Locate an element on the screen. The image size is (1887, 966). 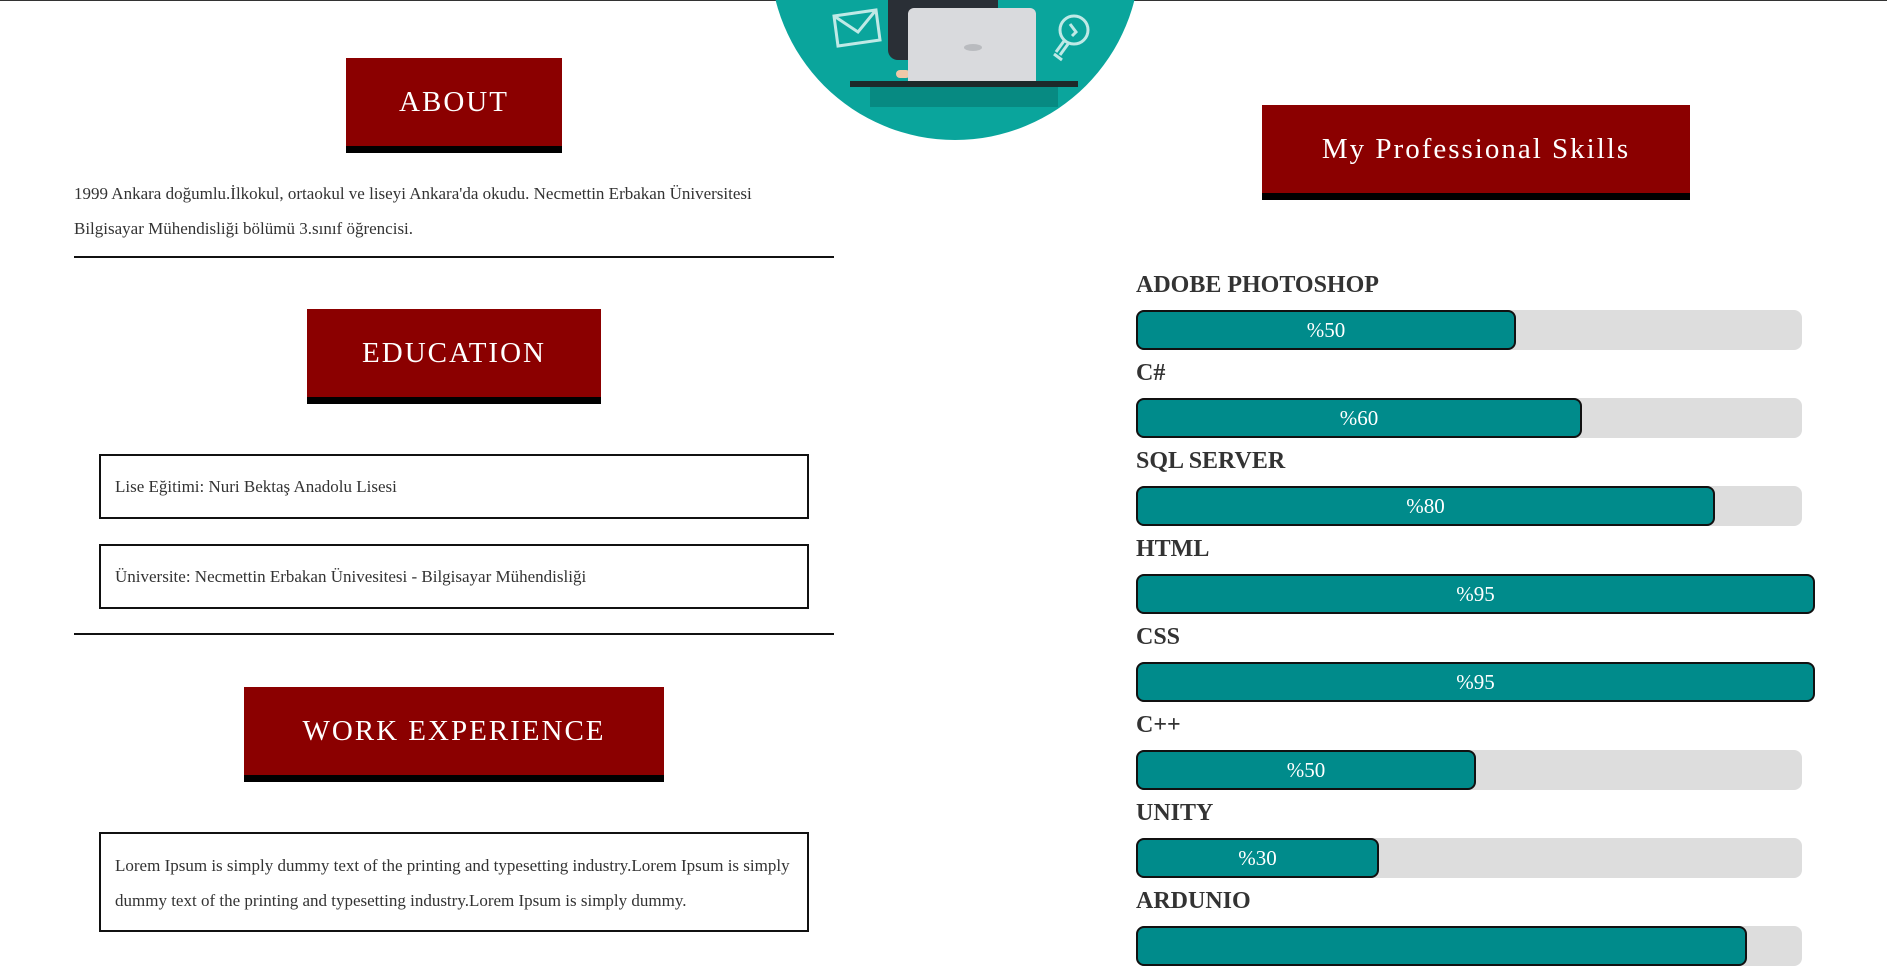
laptop is located at coordinates (972, 48).